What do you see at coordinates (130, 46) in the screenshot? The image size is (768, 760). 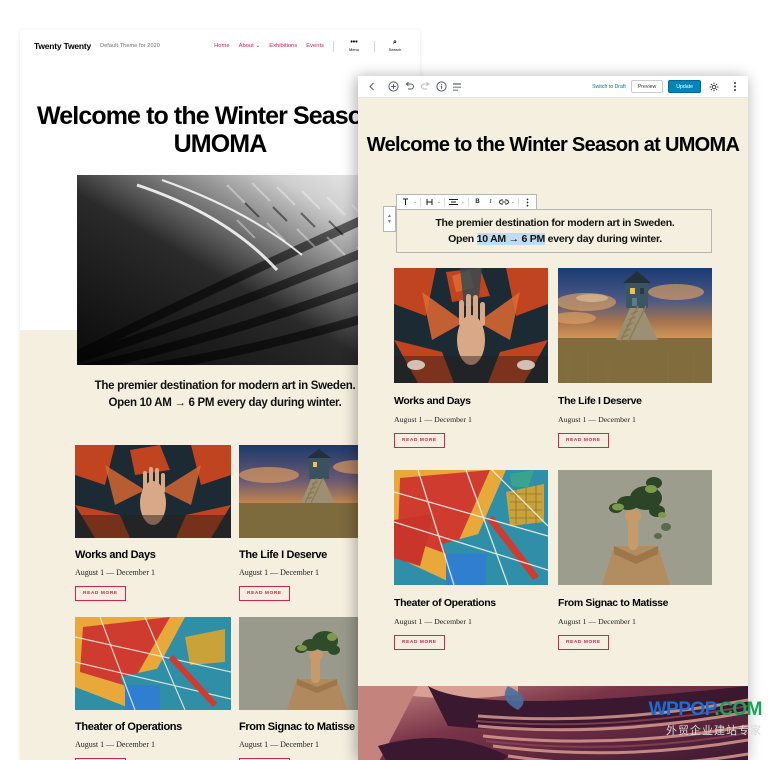 I see `site-tagline: Default Theme for 2020` at bounding box center [130, 46].